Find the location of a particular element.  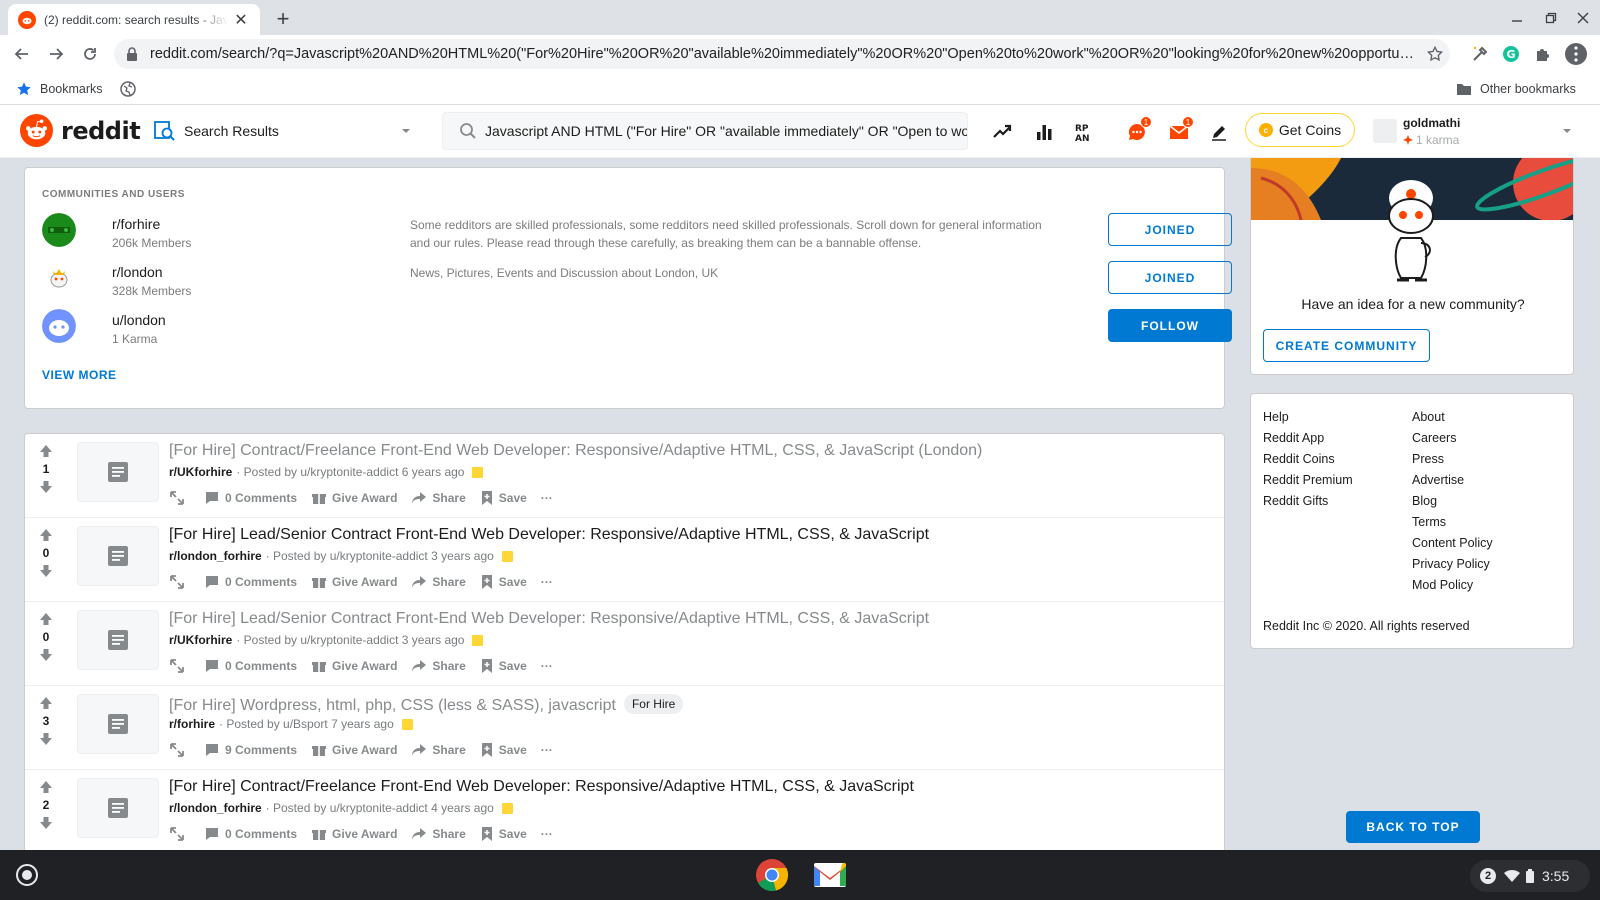

footer-link-mod-policy: Mod Policy is located at coordinates (1452, 586).